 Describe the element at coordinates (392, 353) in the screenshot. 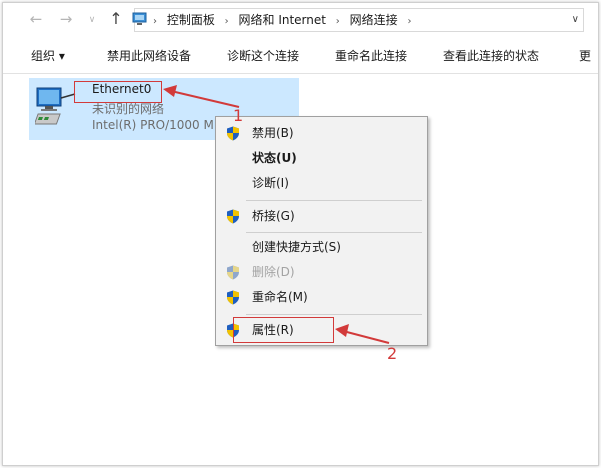

I see `annotation-step-2: 2` at that location.